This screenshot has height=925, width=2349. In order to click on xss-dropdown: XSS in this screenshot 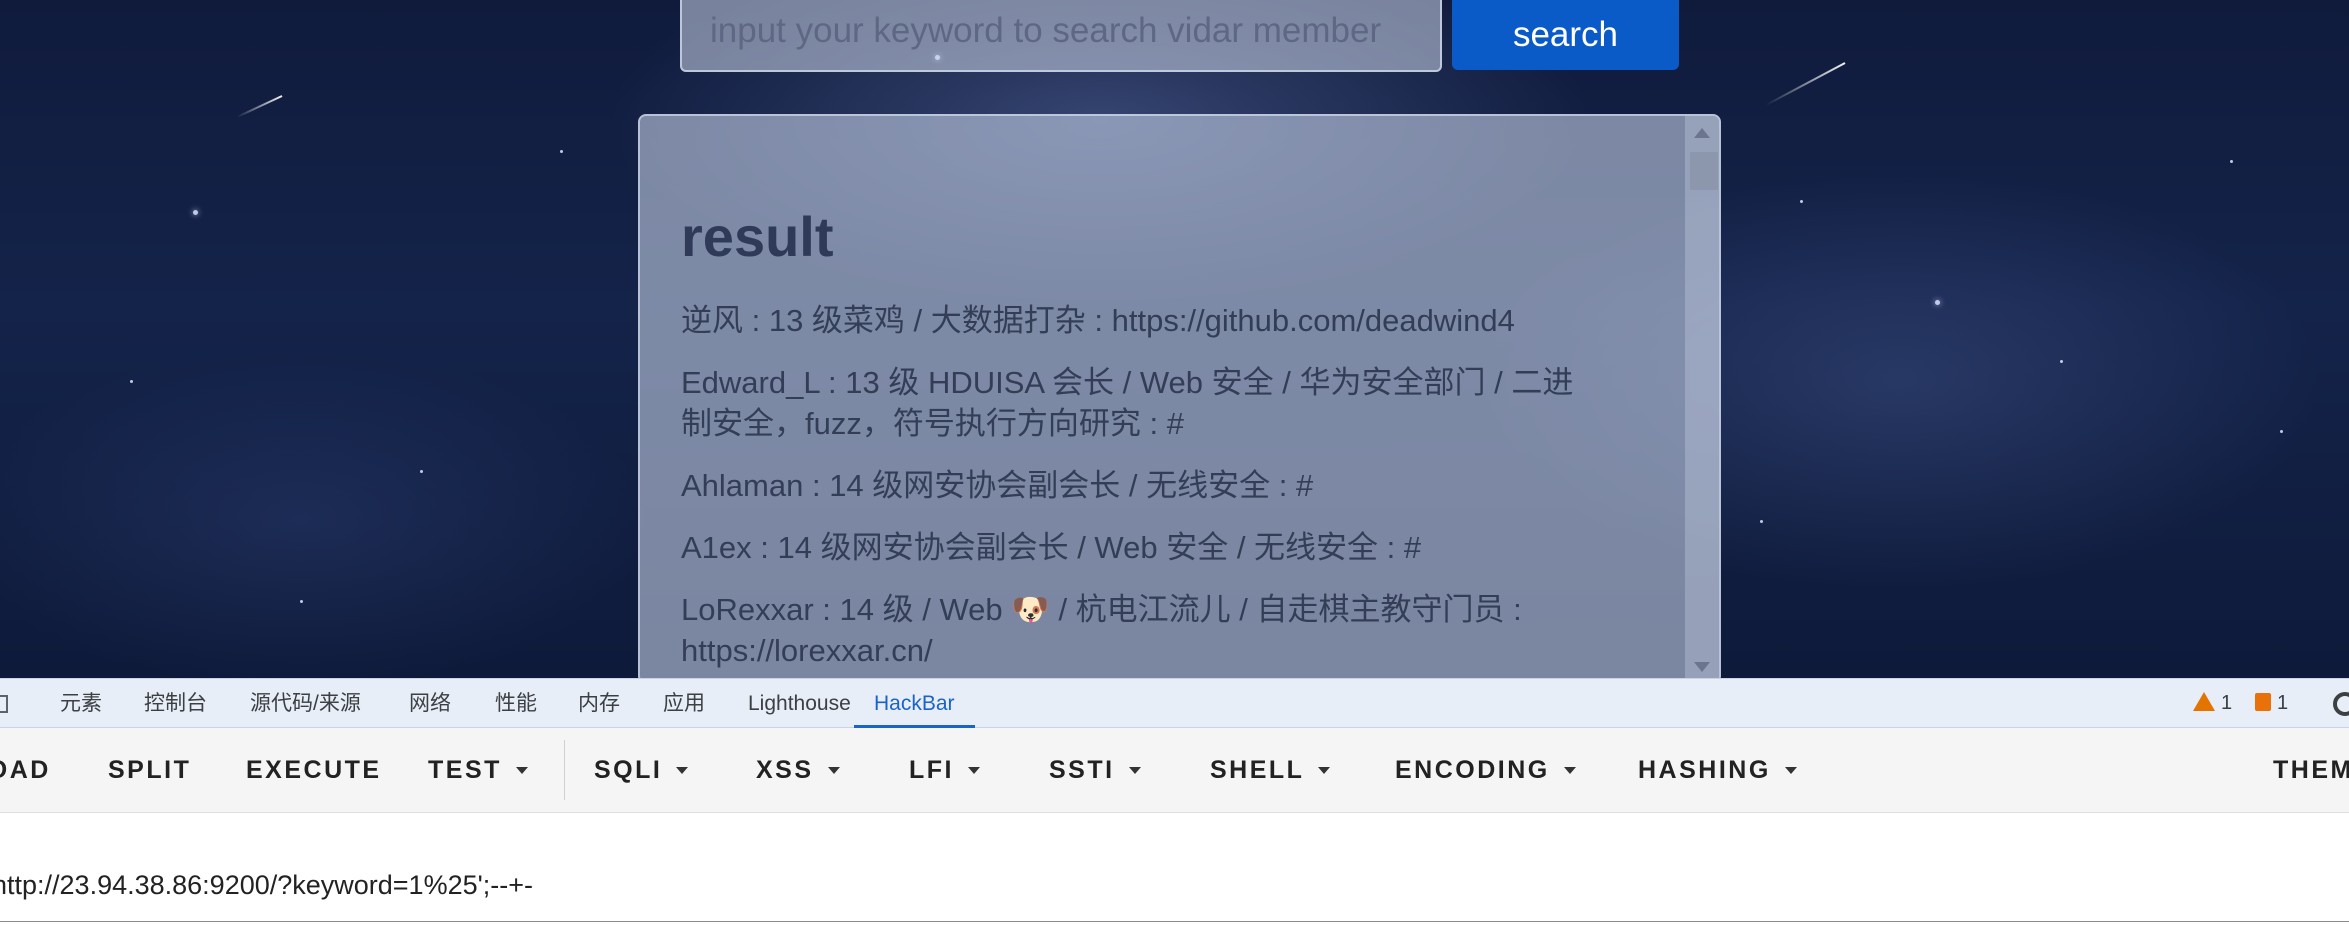, I will do `click(798, 770)`.